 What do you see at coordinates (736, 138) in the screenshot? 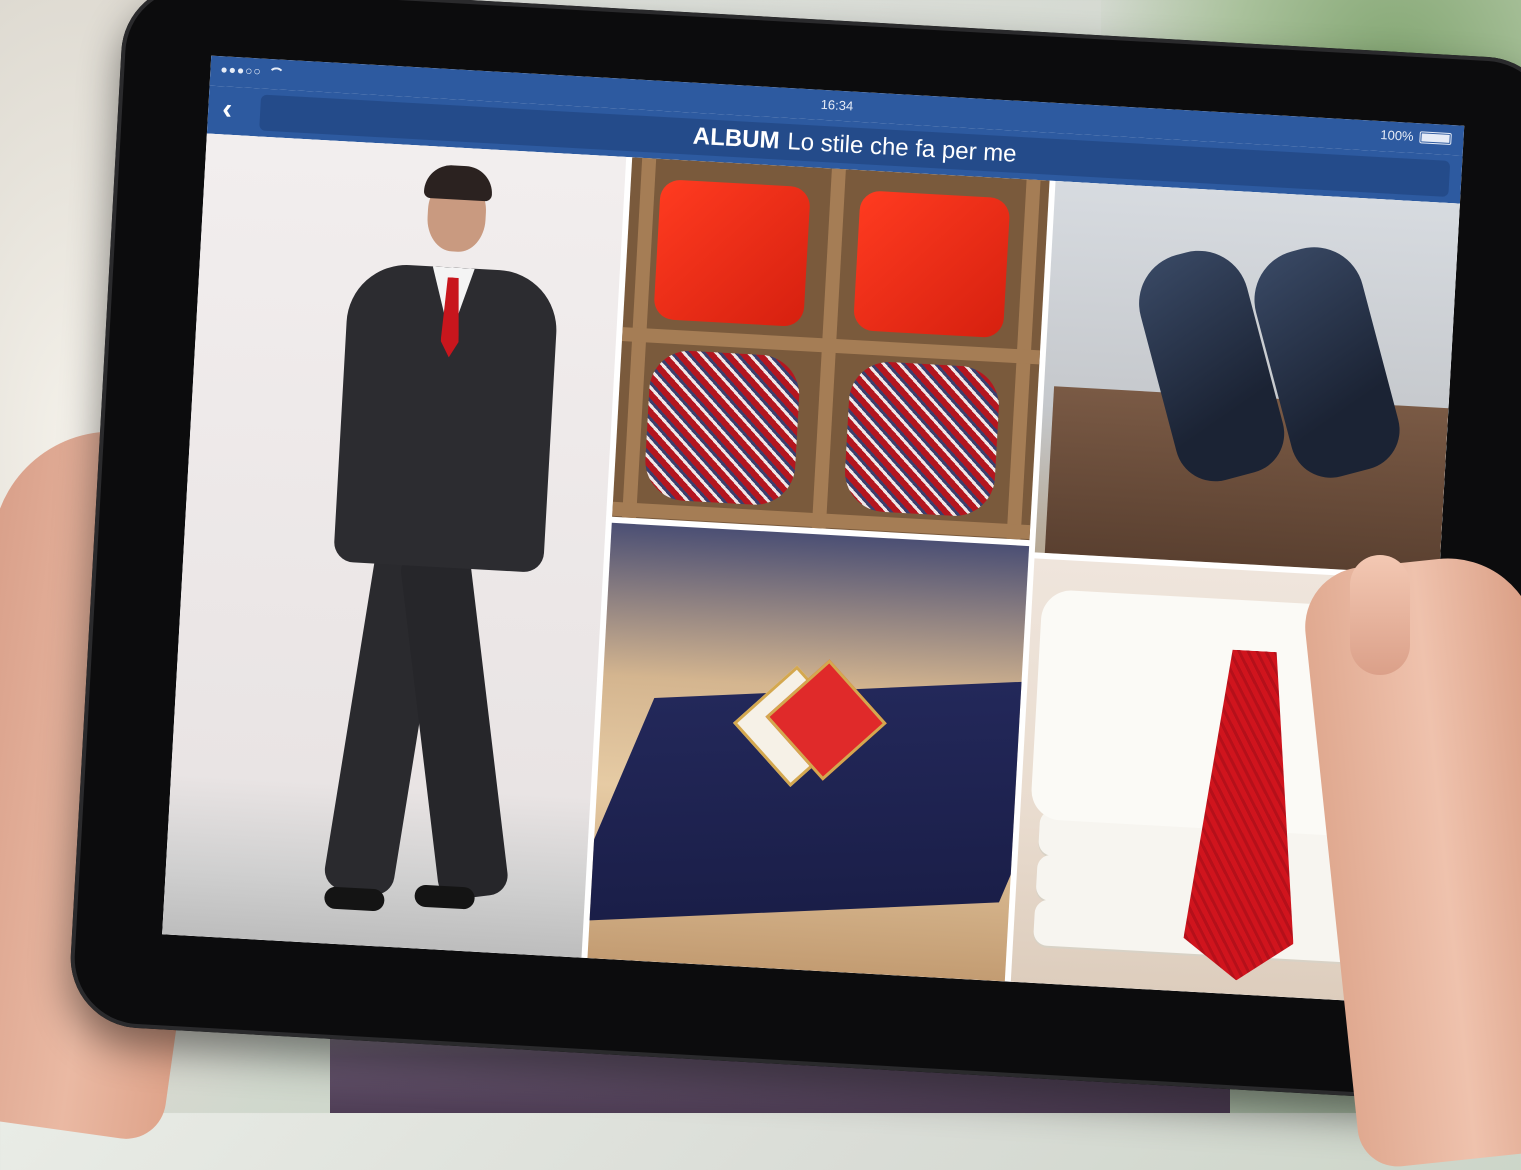
I see `title-album-label: ALBUM` at bounding box center [736, 138].